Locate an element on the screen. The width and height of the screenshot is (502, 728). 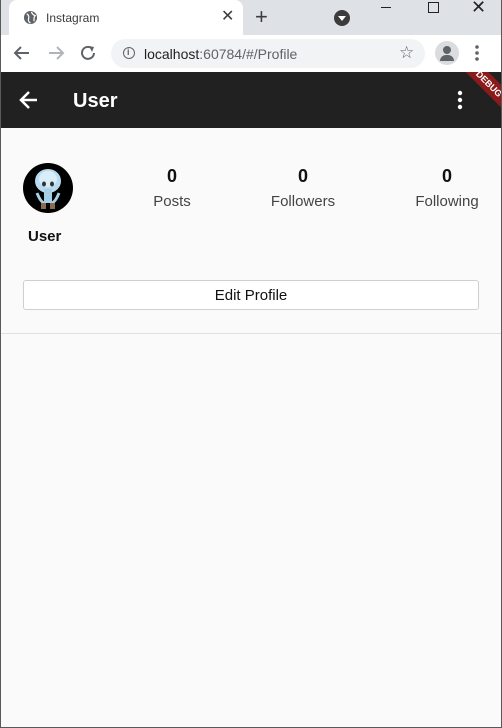
globe-icon is located at coordinates (30, 17).